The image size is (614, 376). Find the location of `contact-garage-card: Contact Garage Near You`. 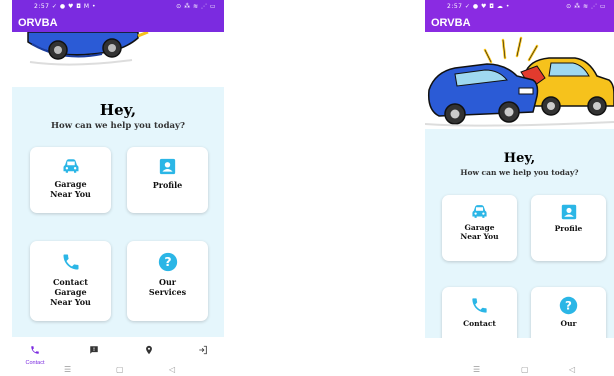

contact-garage-card: Contact Garage Near You is located at coordinates (70, 281).